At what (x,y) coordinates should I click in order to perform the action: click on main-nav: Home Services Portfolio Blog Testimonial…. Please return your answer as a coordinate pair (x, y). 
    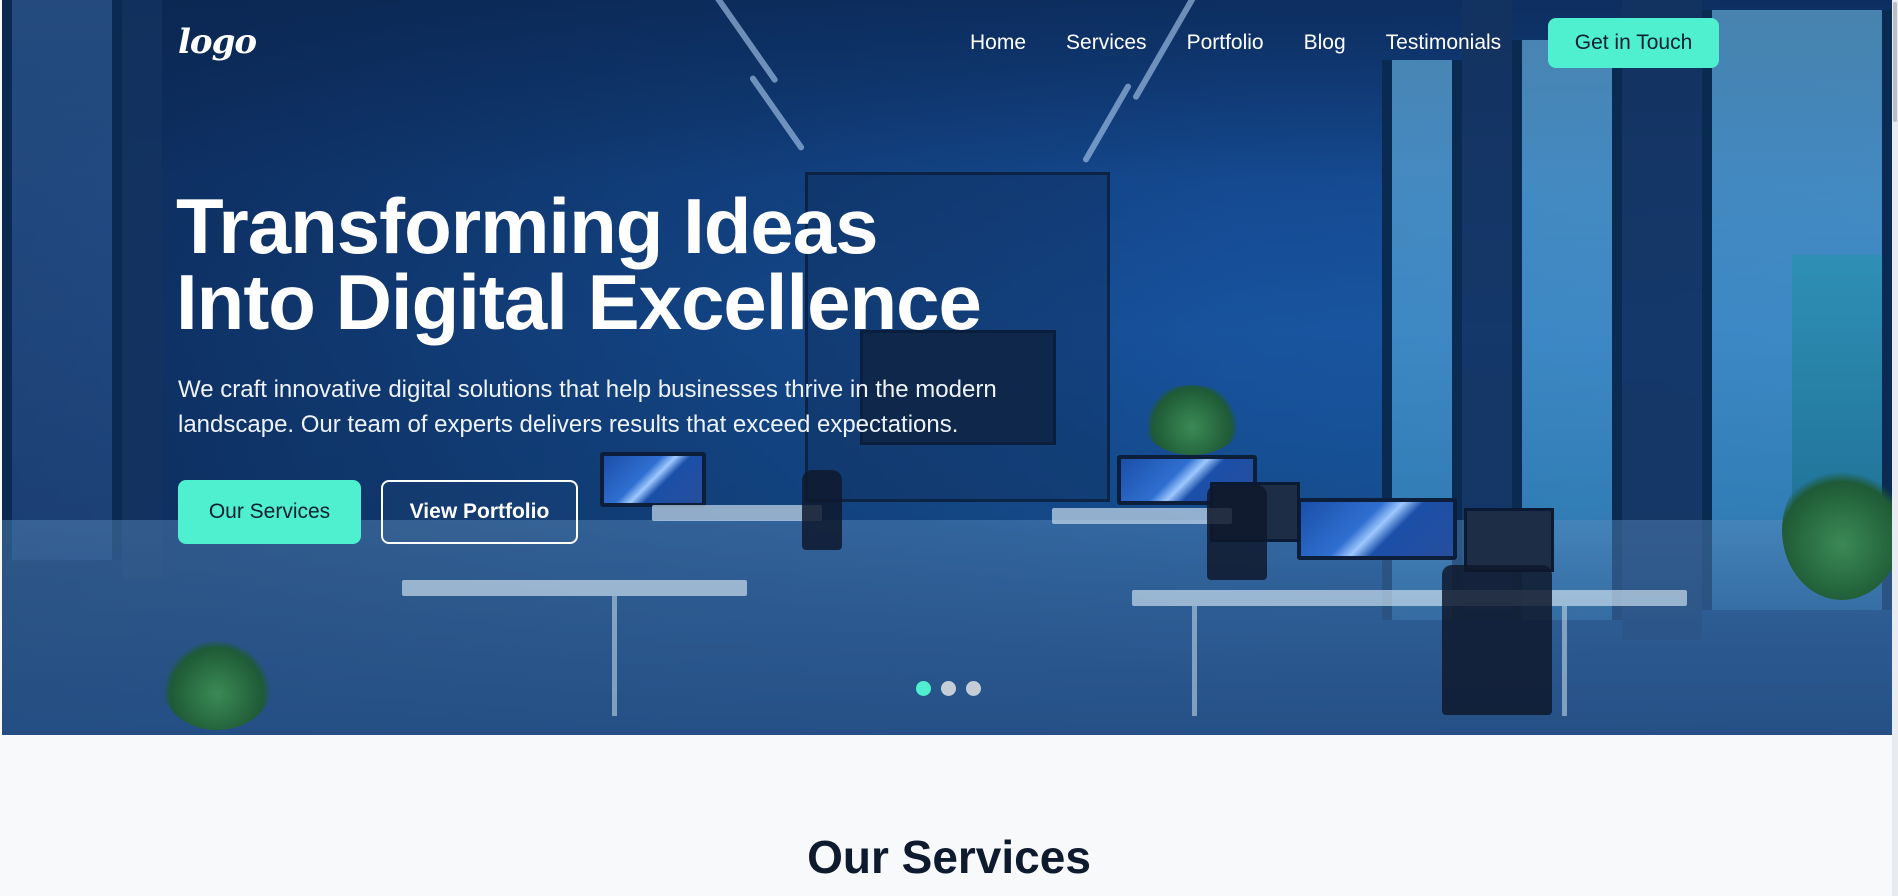
    Looking at the image, I should click on (1255, 43).